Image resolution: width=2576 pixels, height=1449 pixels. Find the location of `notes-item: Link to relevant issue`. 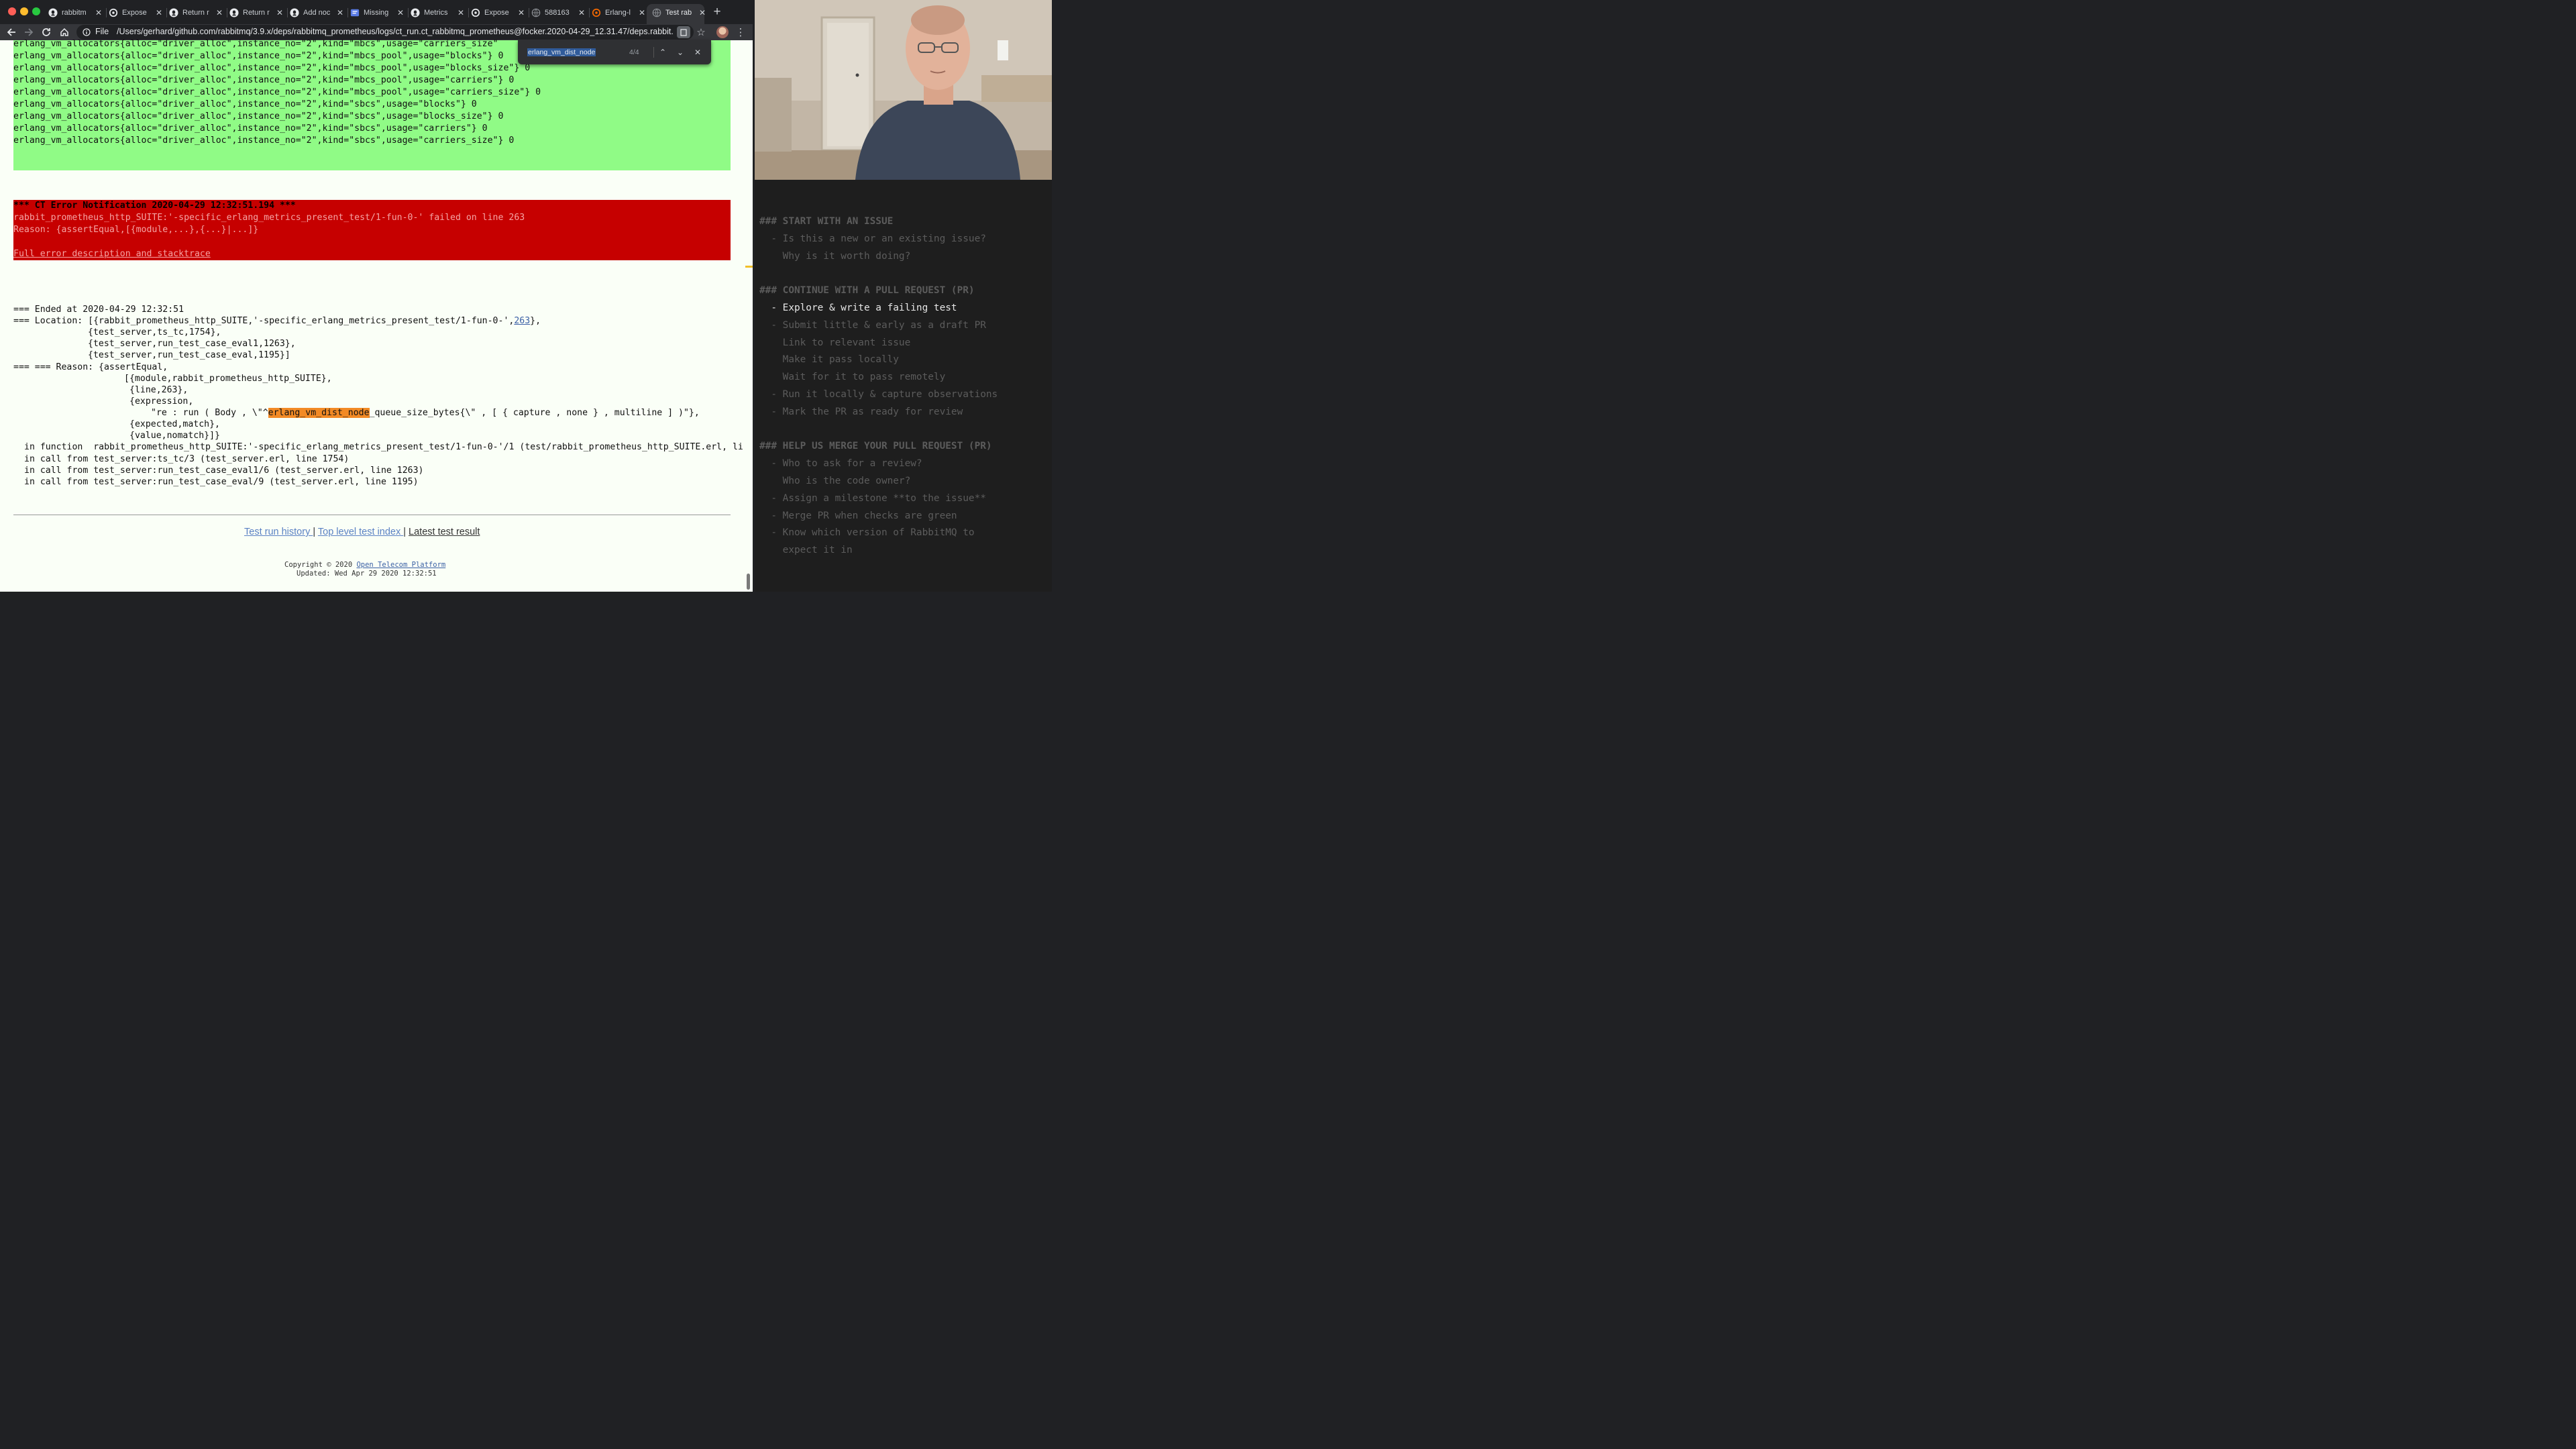

notes-item: Link to relevant issue is located at coordinates (835, 342).